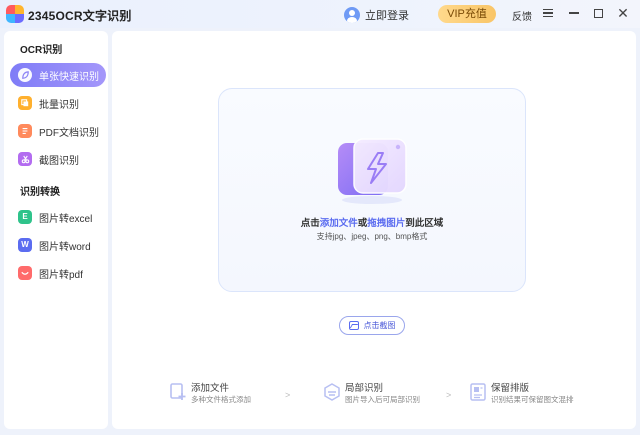 Image resolution: width=640 pixels, height=435 pixels. What do you see at coordinates (353, 325) in the screenshot?
I see `image-icon` at bounding box center [353, 325].